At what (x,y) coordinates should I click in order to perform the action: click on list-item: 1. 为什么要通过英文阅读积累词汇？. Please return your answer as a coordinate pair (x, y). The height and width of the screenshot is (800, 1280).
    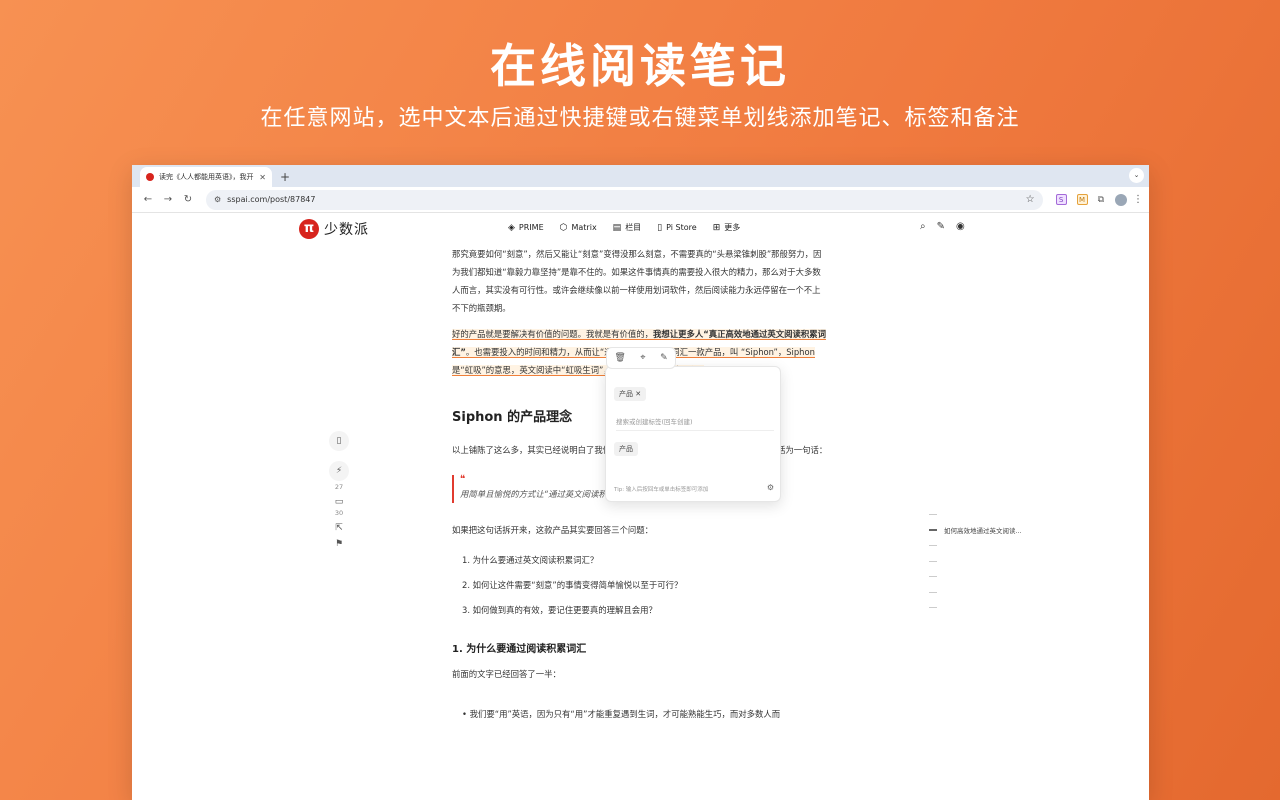
    Looking at the image, I should click on (530, 560).